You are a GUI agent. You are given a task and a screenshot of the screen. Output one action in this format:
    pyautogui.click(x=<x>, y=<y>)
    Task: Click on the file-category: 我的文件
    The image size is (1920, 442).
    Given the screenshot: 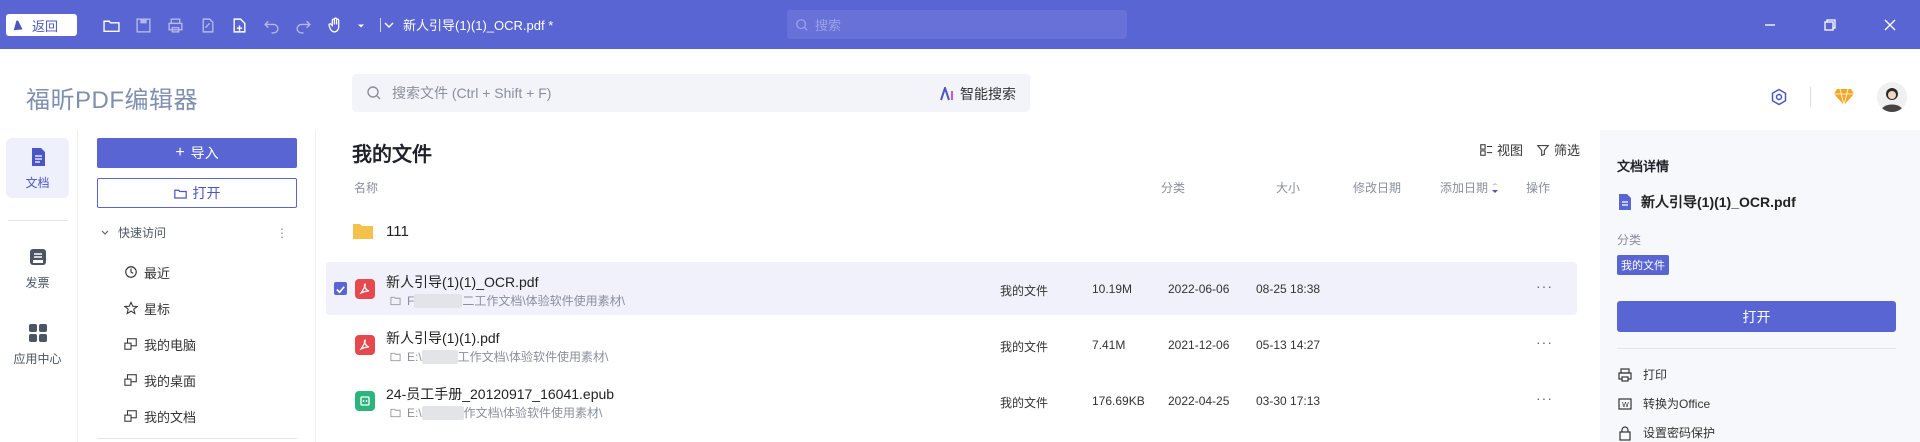 What is the action you would take?
    pyautogui.click(x=1024, y=291)
    